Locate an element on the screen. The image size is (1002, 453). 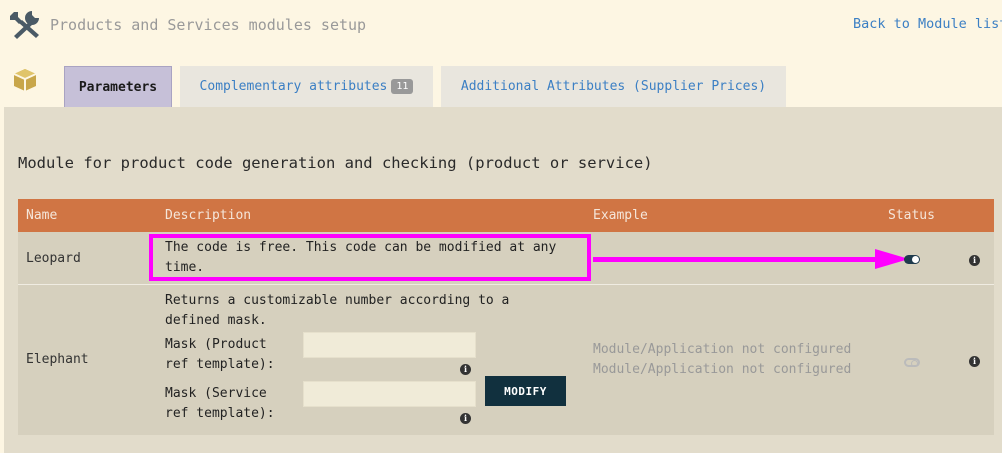
mask-label-line: Mask (Product is located at coordinates (216, 344).